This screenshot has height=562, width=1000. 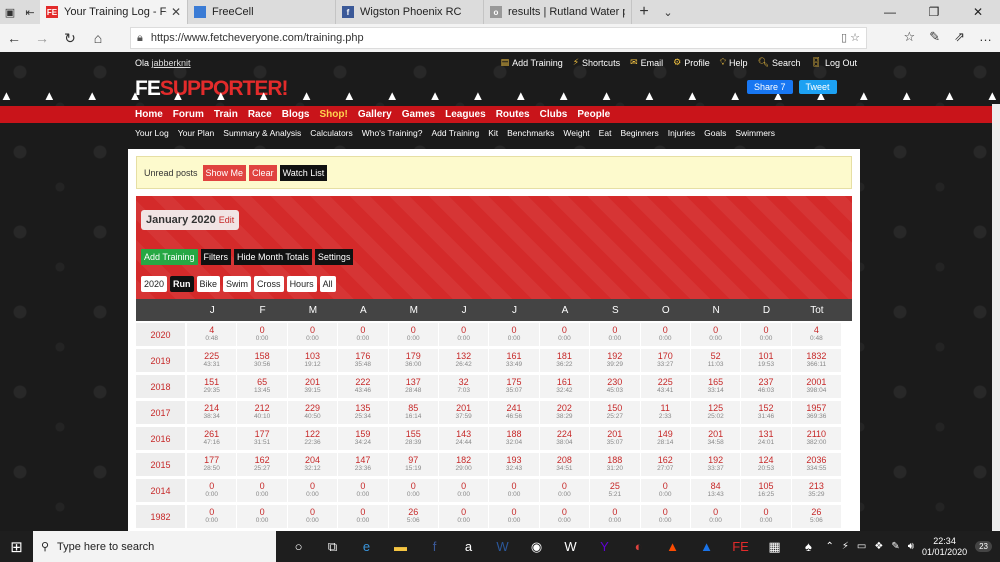 What do you see at coordinates (593, 114) in the screenshot?
I see `nav-people: People` at bounding box center [593, 114].